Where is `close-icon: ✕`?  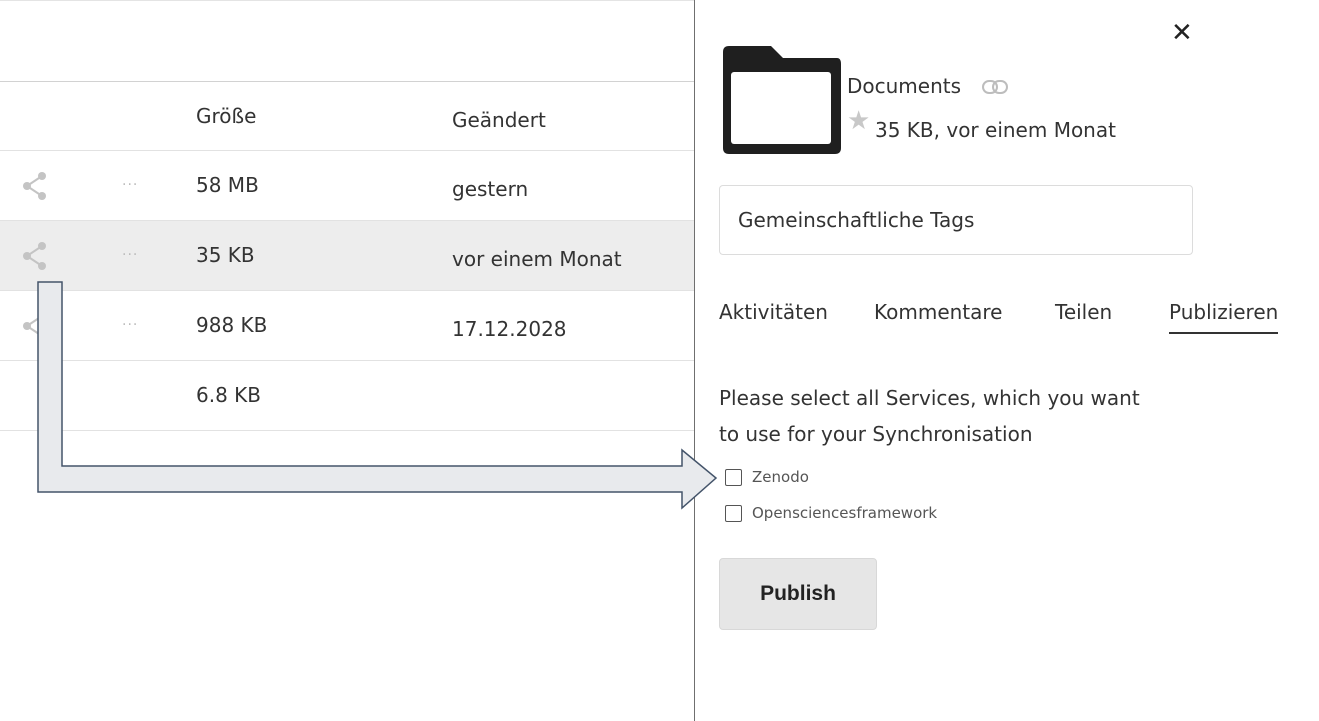
close-icon: ✕ is located at coordinates (1182, 33).